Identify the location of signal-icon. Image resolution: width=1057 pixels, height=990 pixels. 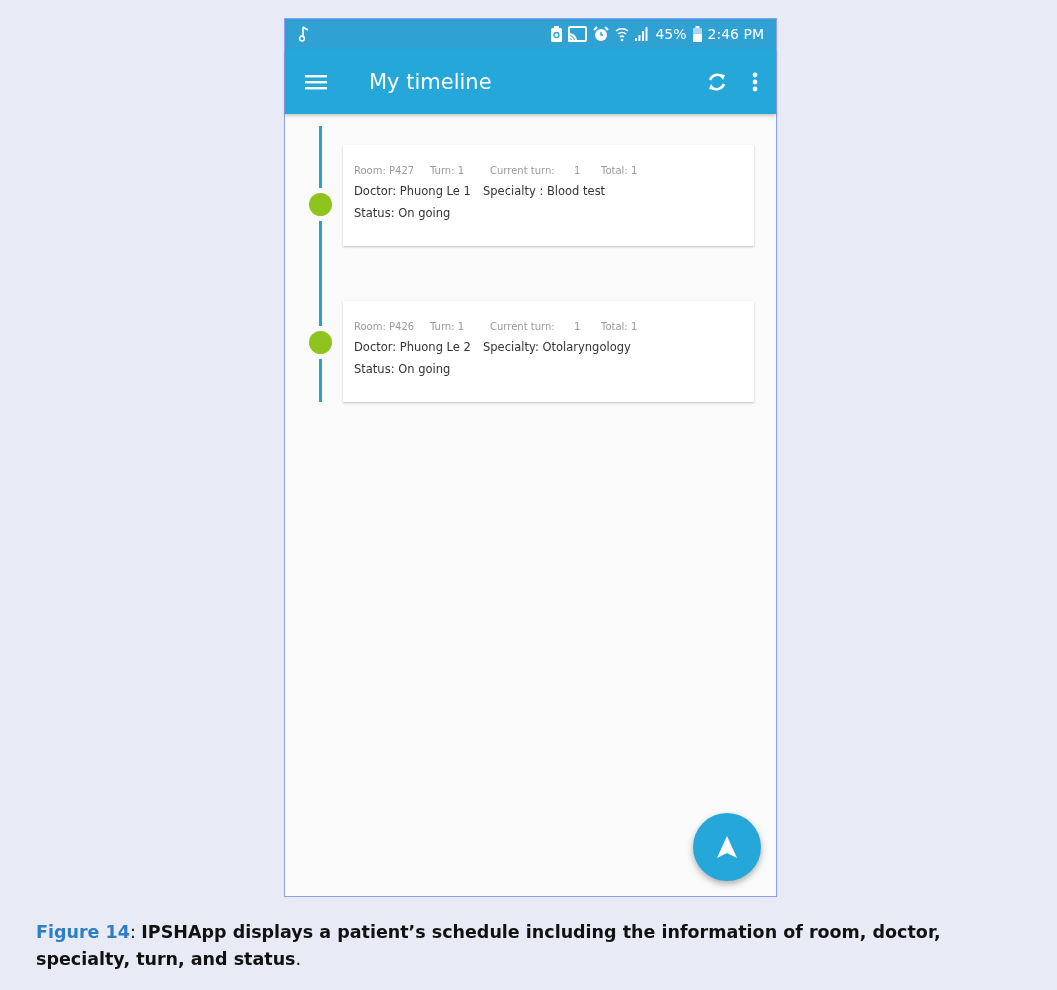
(642, 34).